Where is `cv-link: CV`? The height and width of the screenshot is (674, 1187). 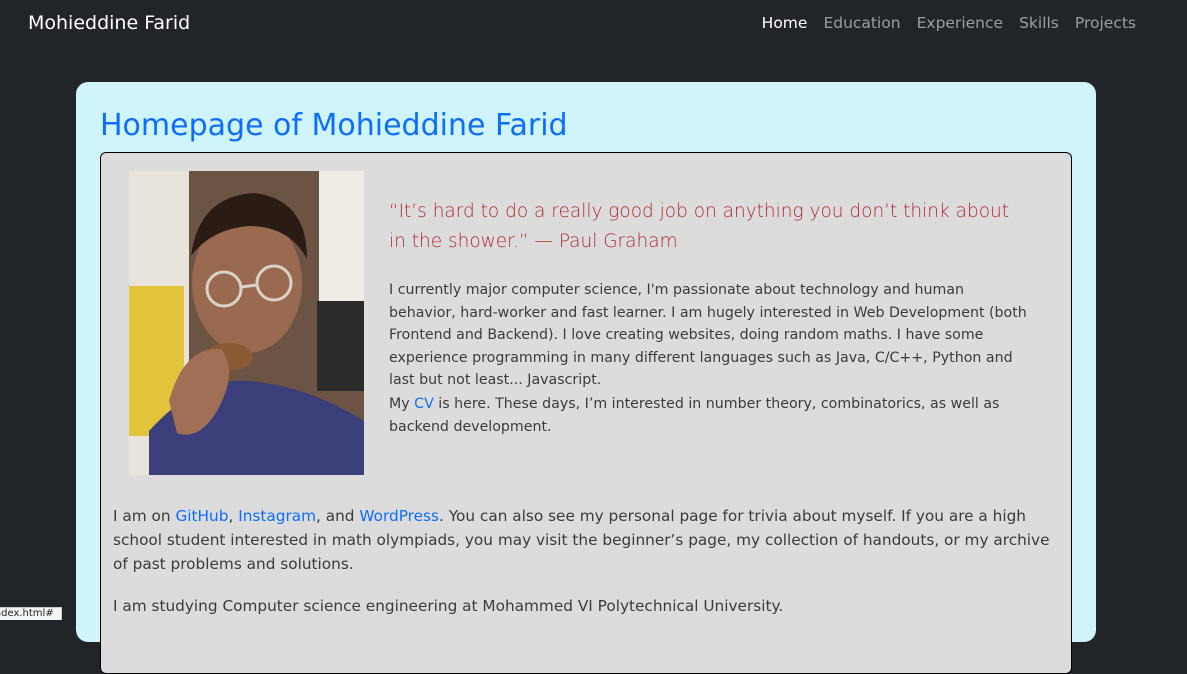 cv-link: CV is located at coordinates (424, 404).